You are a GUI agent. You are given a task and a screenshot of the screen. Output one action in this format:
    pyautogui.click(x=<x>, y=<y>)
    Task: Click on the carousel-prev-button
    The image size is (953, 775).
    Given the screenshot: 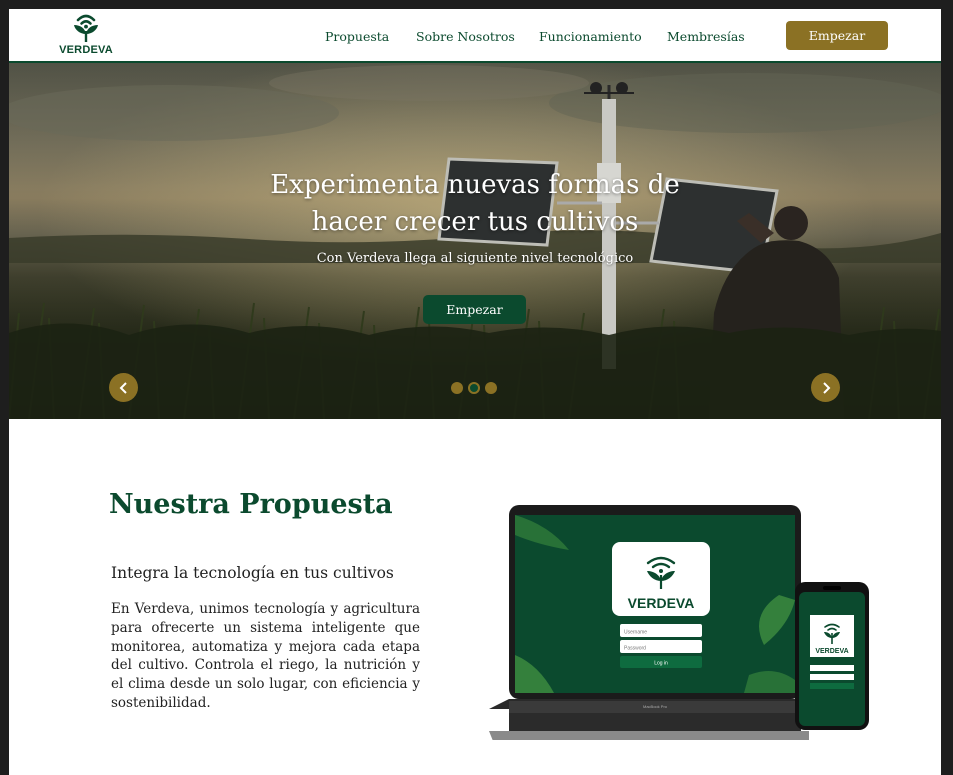 What is the action you would take?
    pyautogui.click(x=123, y=387)
    